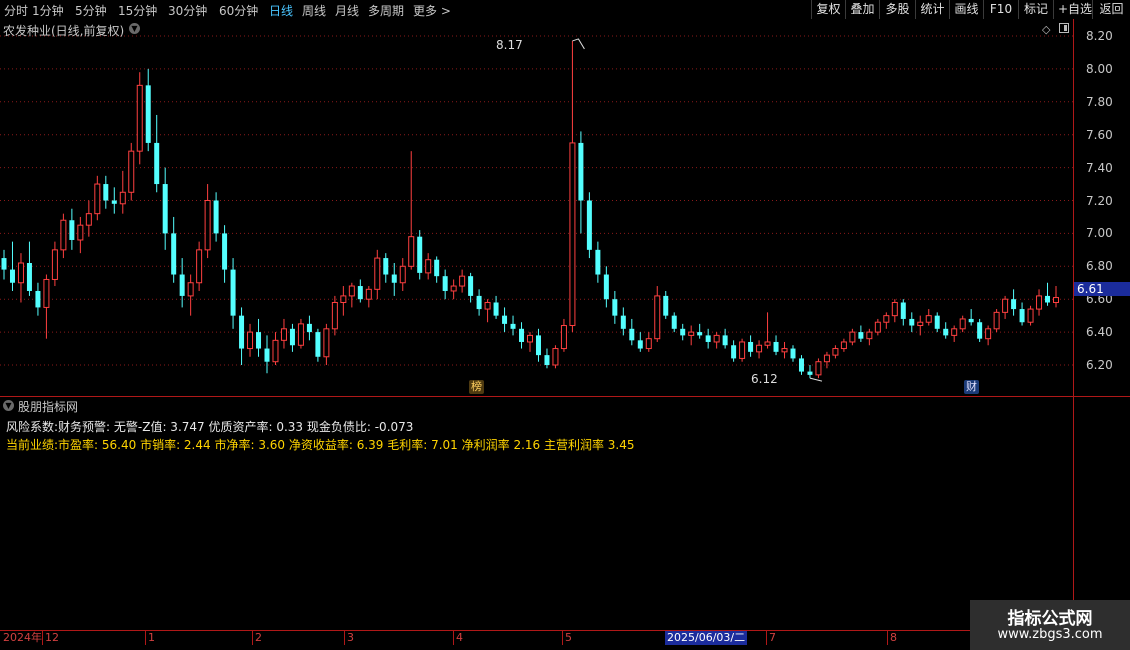  Describe the element at coordinates (1099, 332) in the screenshot. I see `price-tick: 6.40` at that location.